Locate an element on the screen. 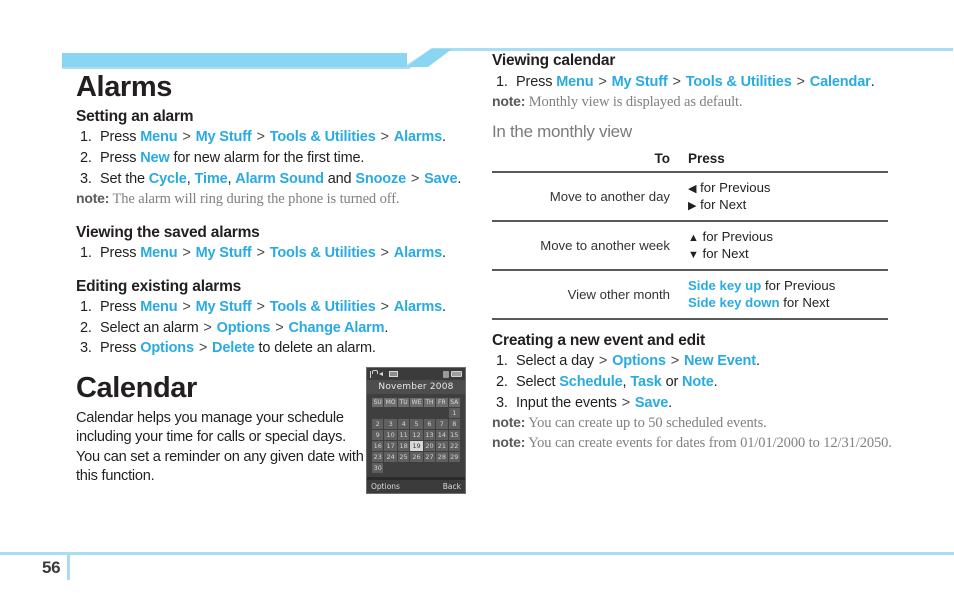  calendar-day-cell: 26 is located at coordinates (416, 457).